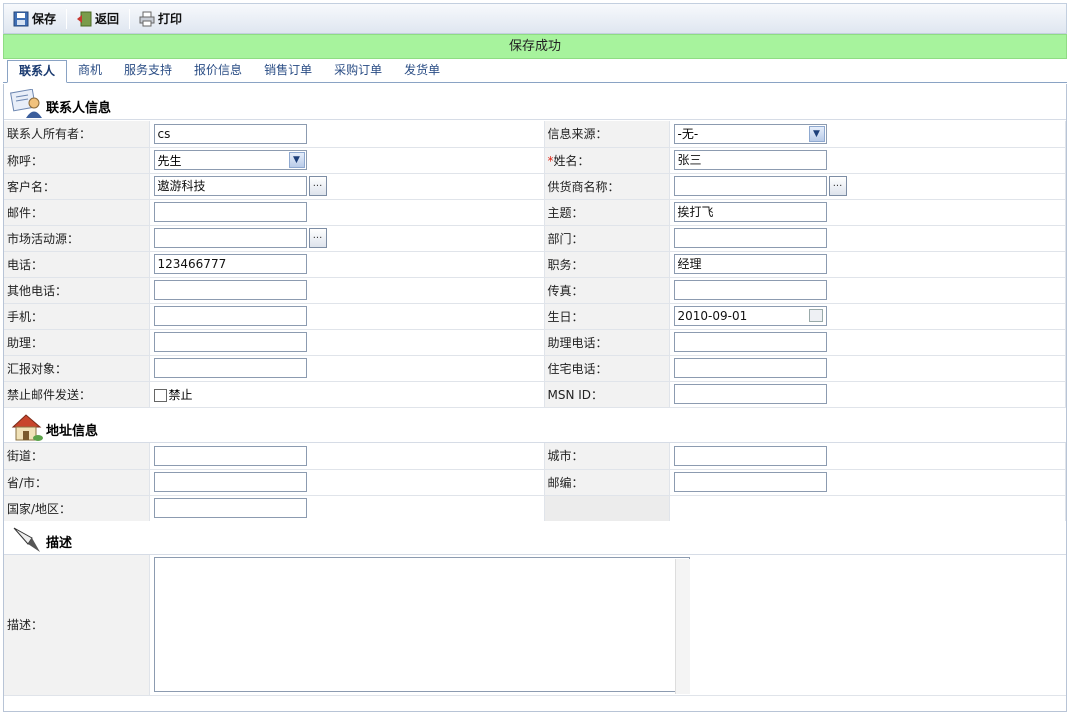 The width and height of the screenshot is (1072, 720). What do you see at coordinates (750, 186) in the screenshot?
I see `supplier-field` at bounding box center [750, 186].